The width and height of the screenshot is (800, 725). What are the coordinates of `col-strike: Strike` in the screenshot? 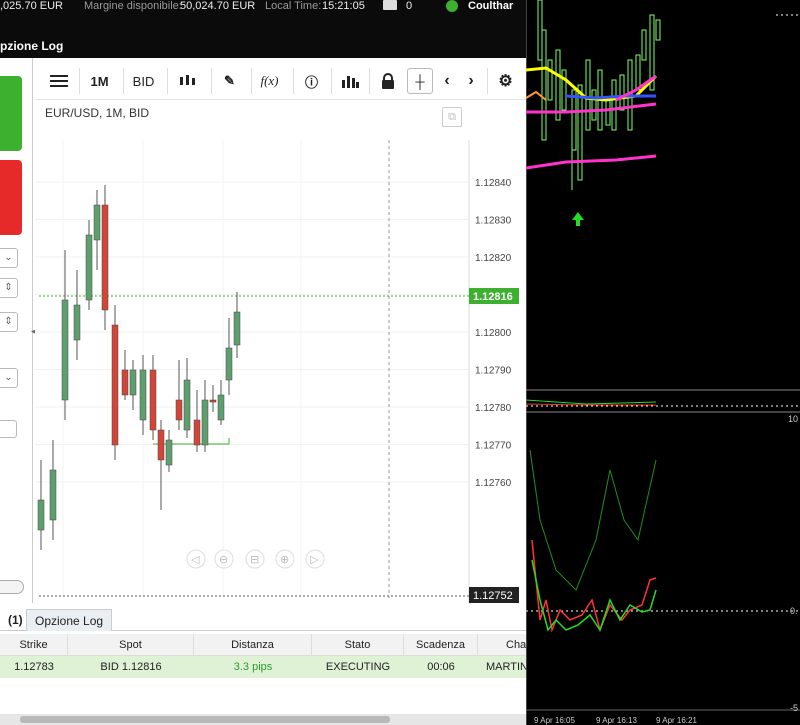 It's located at (34, 645).